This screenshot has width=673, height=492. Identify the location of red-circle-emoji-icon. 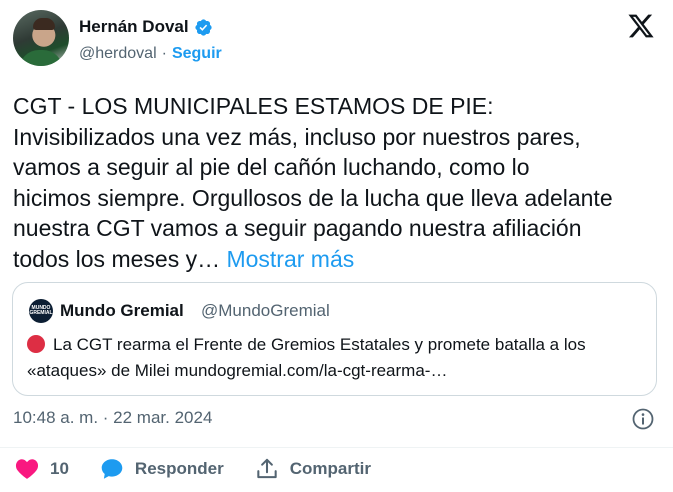
(36, 344).